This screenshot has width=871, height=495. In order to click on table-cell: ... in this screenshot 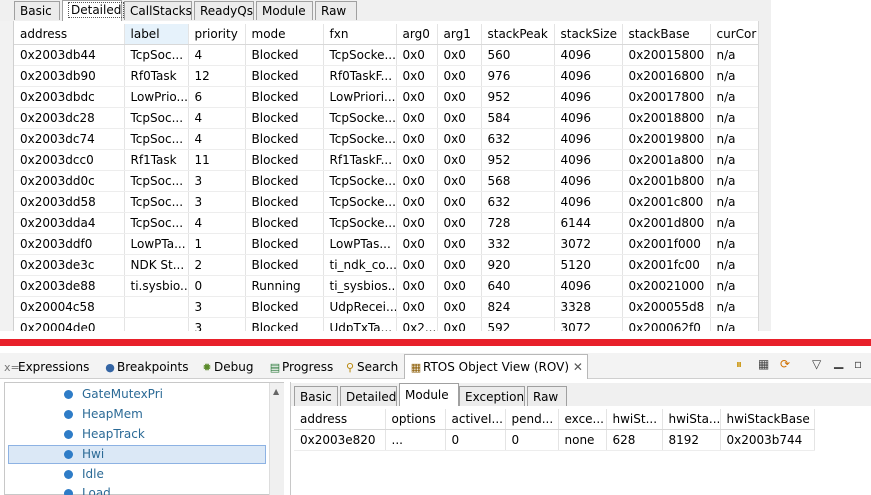, I will do `click(415, 440)`.